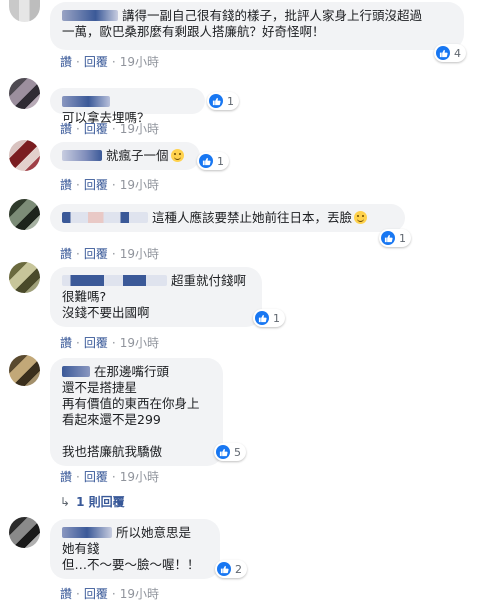 This screenshot has width=500, height=606. Describe the element at coordinates (272, 15) in the screenshot. I see `comment-text: 講得一副自己很有錢的樣子，批評人家身上行頭沒超過` at that location.